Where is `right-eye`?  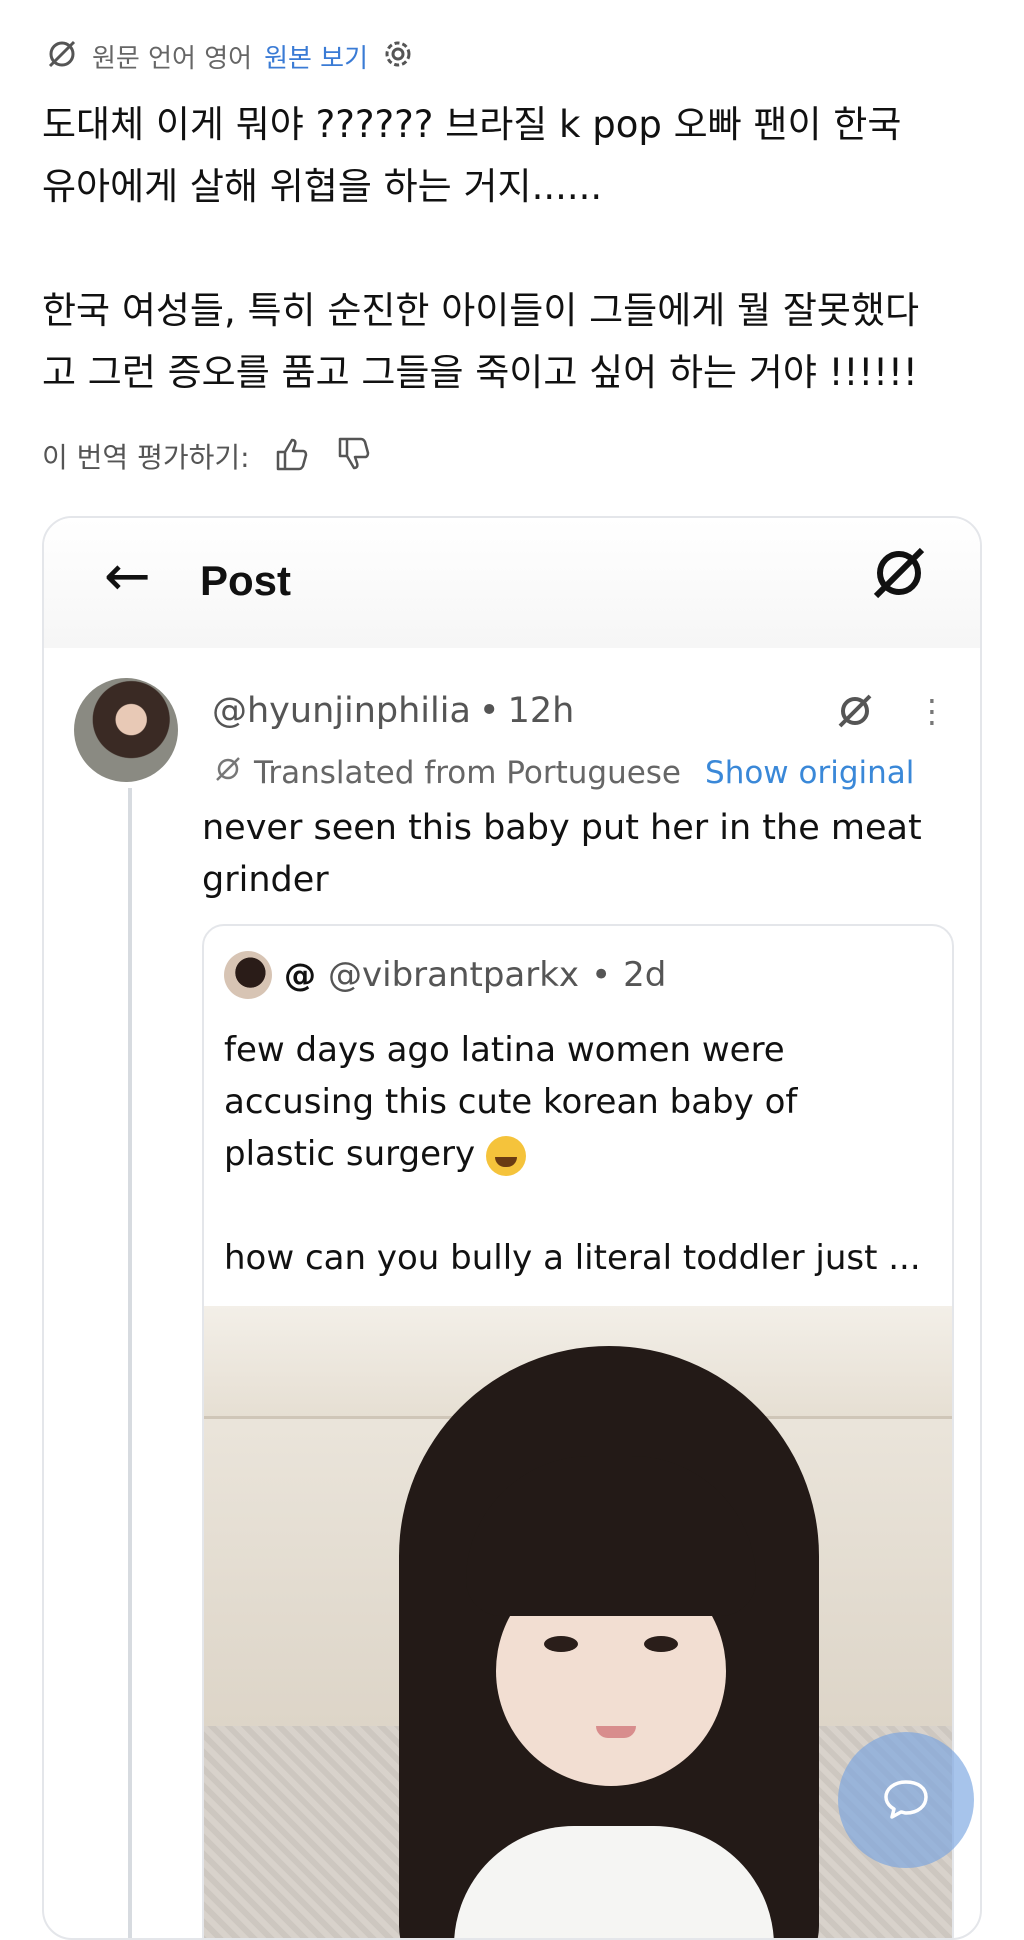 right-eye is located at coordinates (661, 1644).